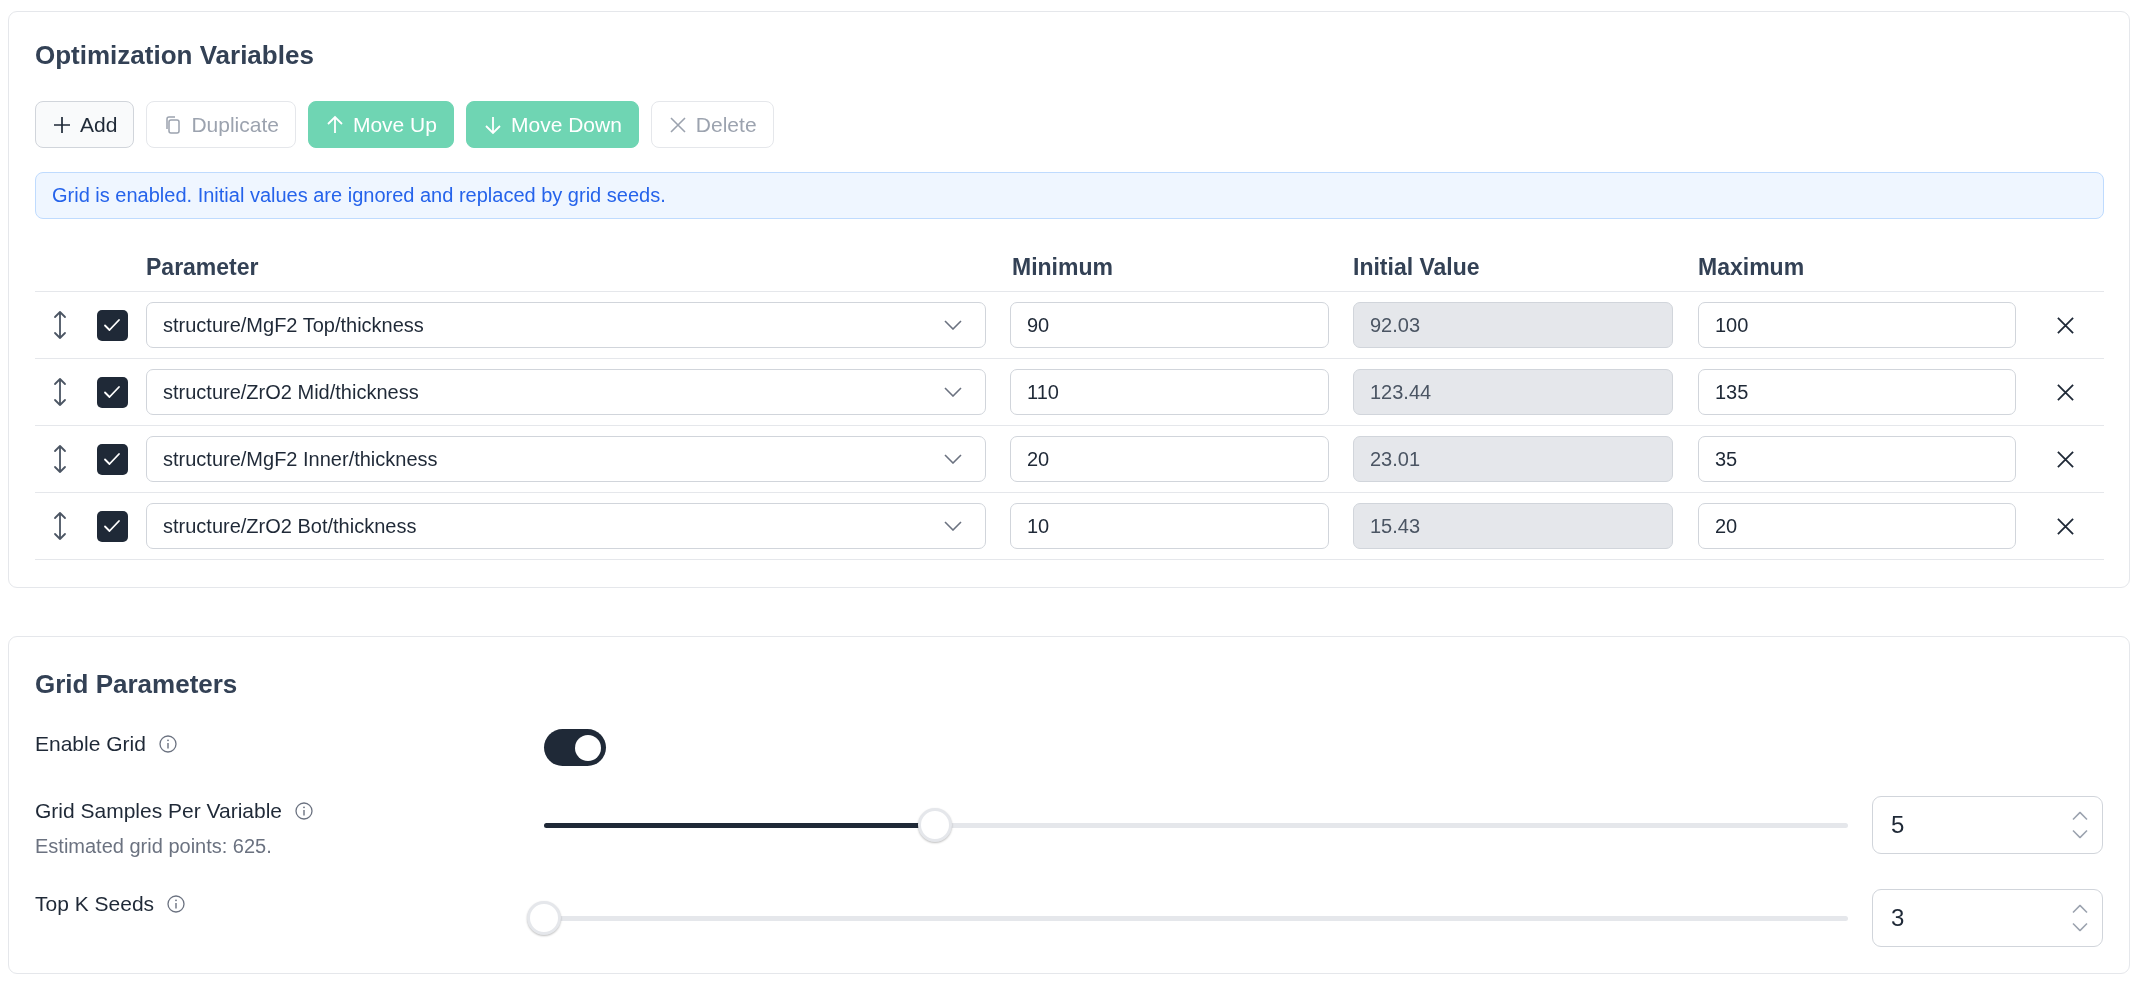 This screenshot has width=2143, height=988. What do you see at coordinates (492, 124) in the screenshot?
I see `arrow-down-icon` at bounding box center [492, 124].